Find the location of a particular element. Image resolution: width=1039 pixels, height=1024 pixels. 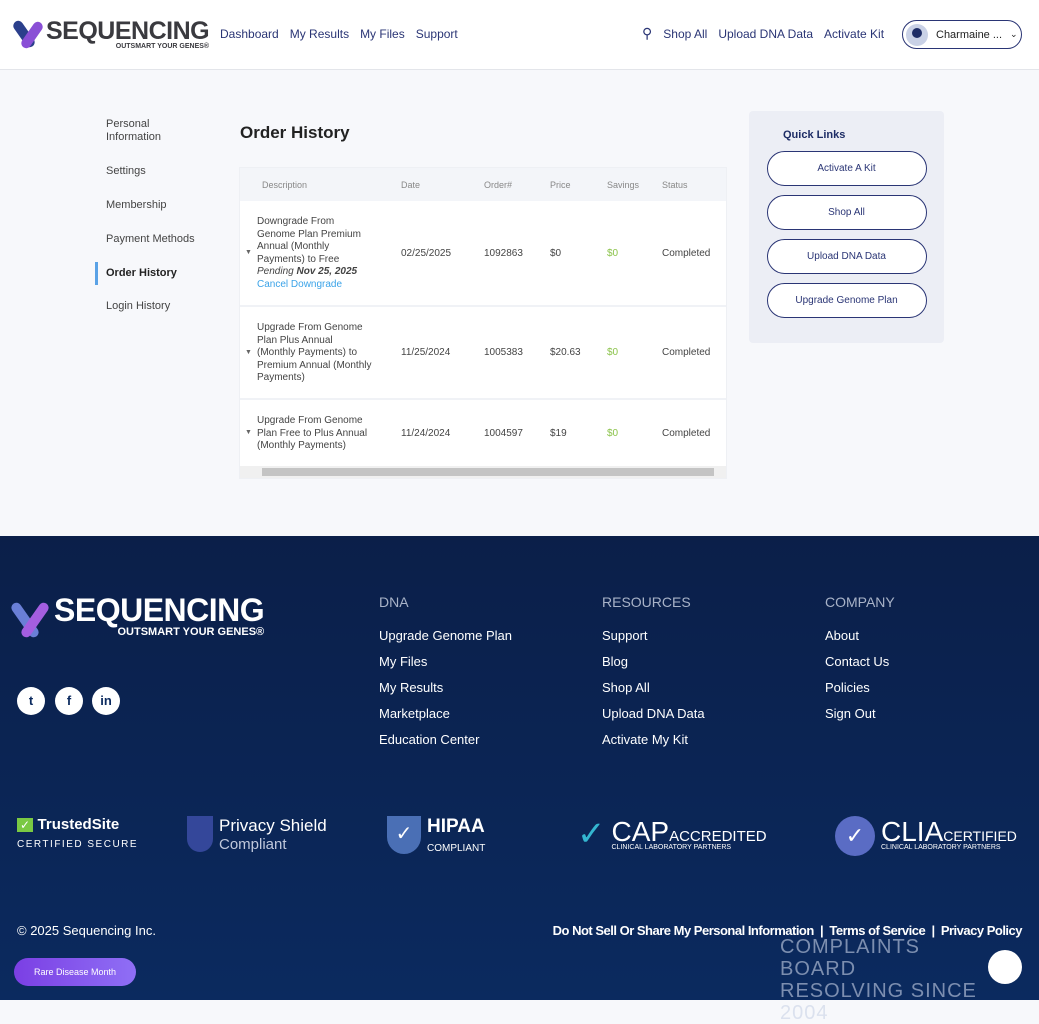

logo: SEQUENCING OUTSMART YOUR GENES® is located at coordinates (110, 34).